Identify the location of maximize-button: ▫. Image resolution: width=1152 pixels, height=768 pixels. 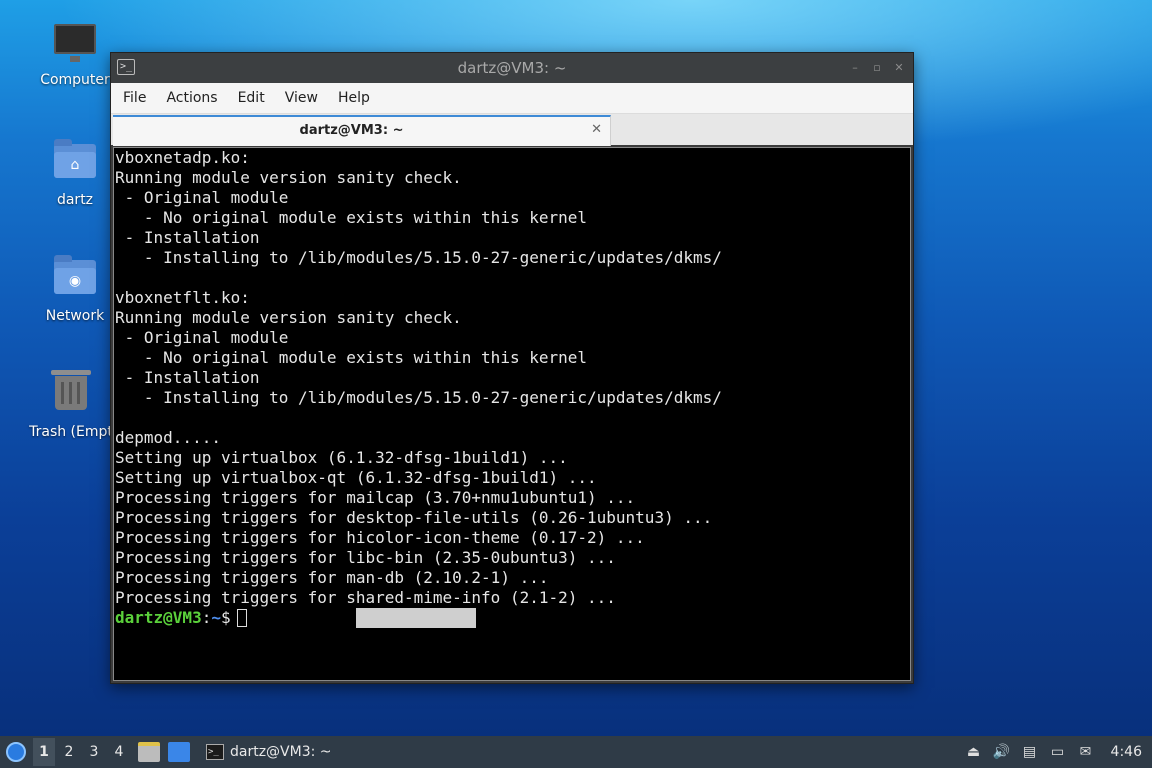
(877, 67).